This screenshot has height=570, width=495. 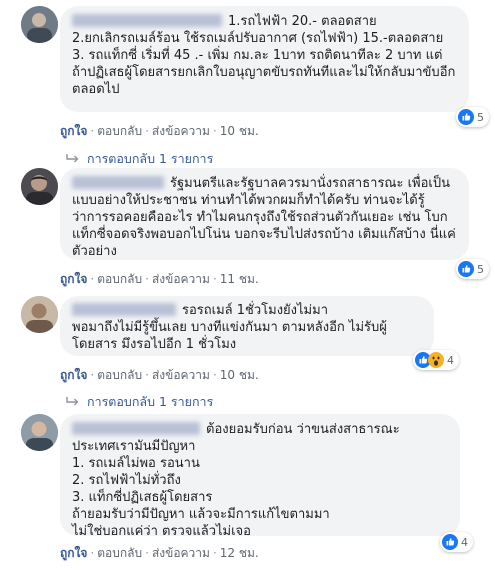 I want to click on comment-actions: ถูกใจ · ตอบกลับ · ส่งข้อความ · 11 ชม., so click(x=159, y=279).